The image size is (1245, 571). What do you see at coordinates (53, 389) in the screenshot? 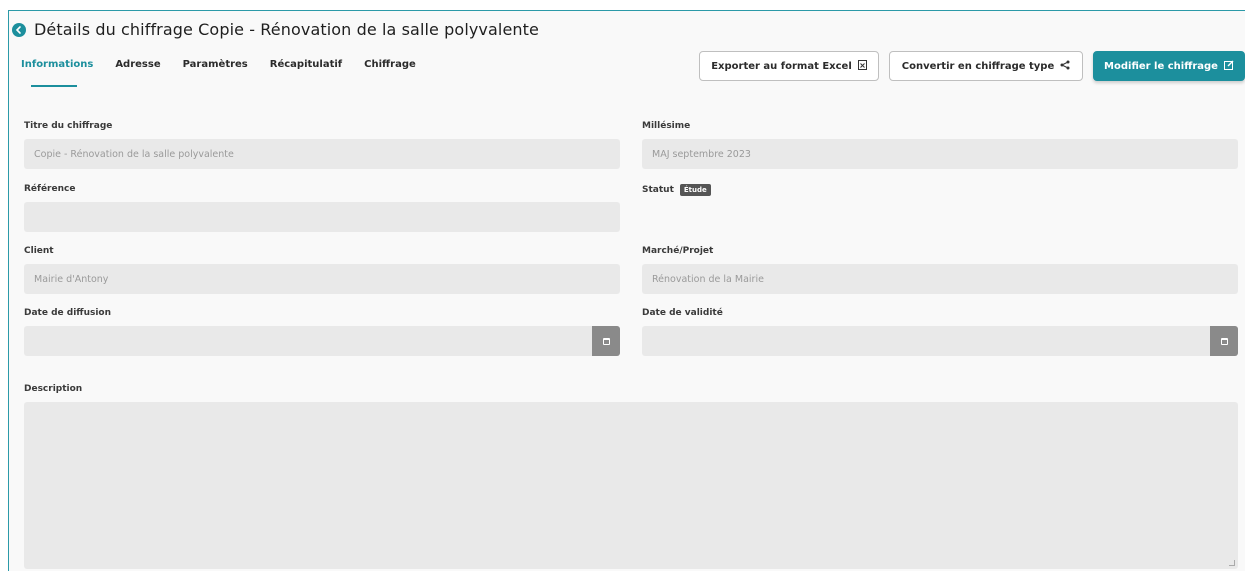
I see `description-label: Description` at bounding box center [53, 389].